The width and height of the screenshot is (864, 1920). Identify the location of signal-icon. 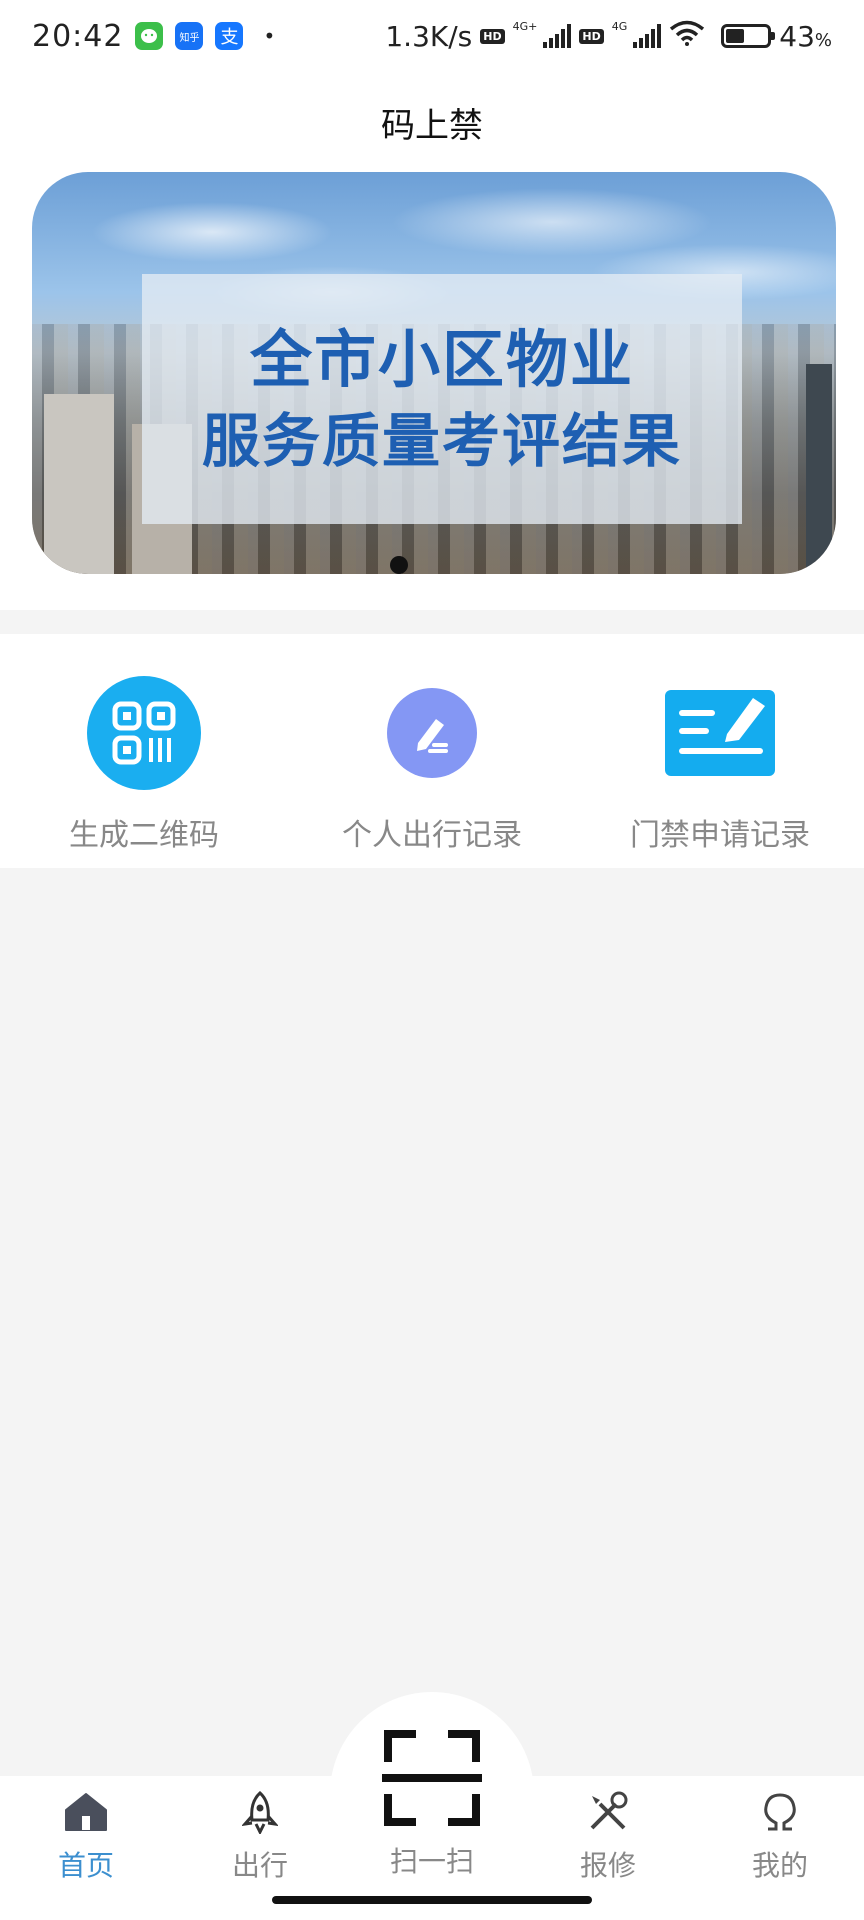
(557, 36).